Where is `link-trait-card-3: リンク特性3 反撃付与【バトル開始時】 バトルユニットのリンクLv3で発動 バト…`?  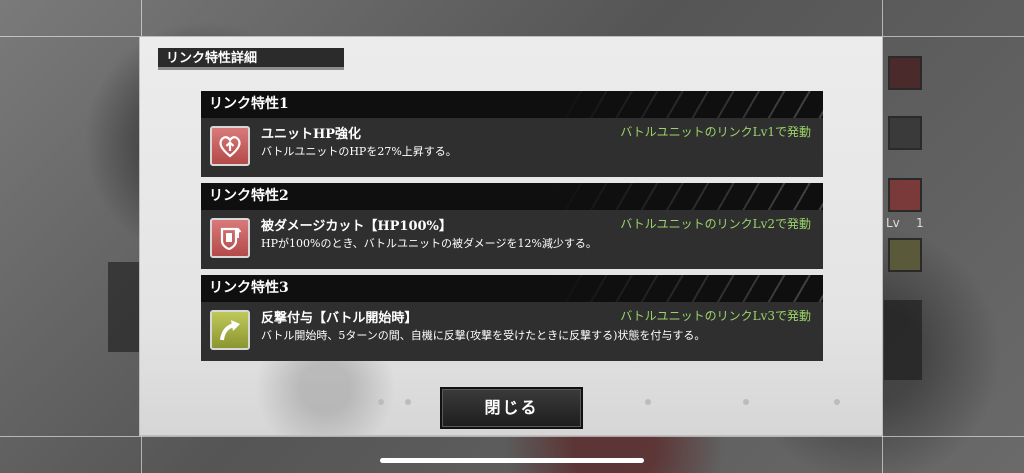 link-trait-card-3: リンク特性3 反撃付与【バトル開始時】 バトルユニットのリンクLv3で発動 バト… is located at coordinates (512, 318).